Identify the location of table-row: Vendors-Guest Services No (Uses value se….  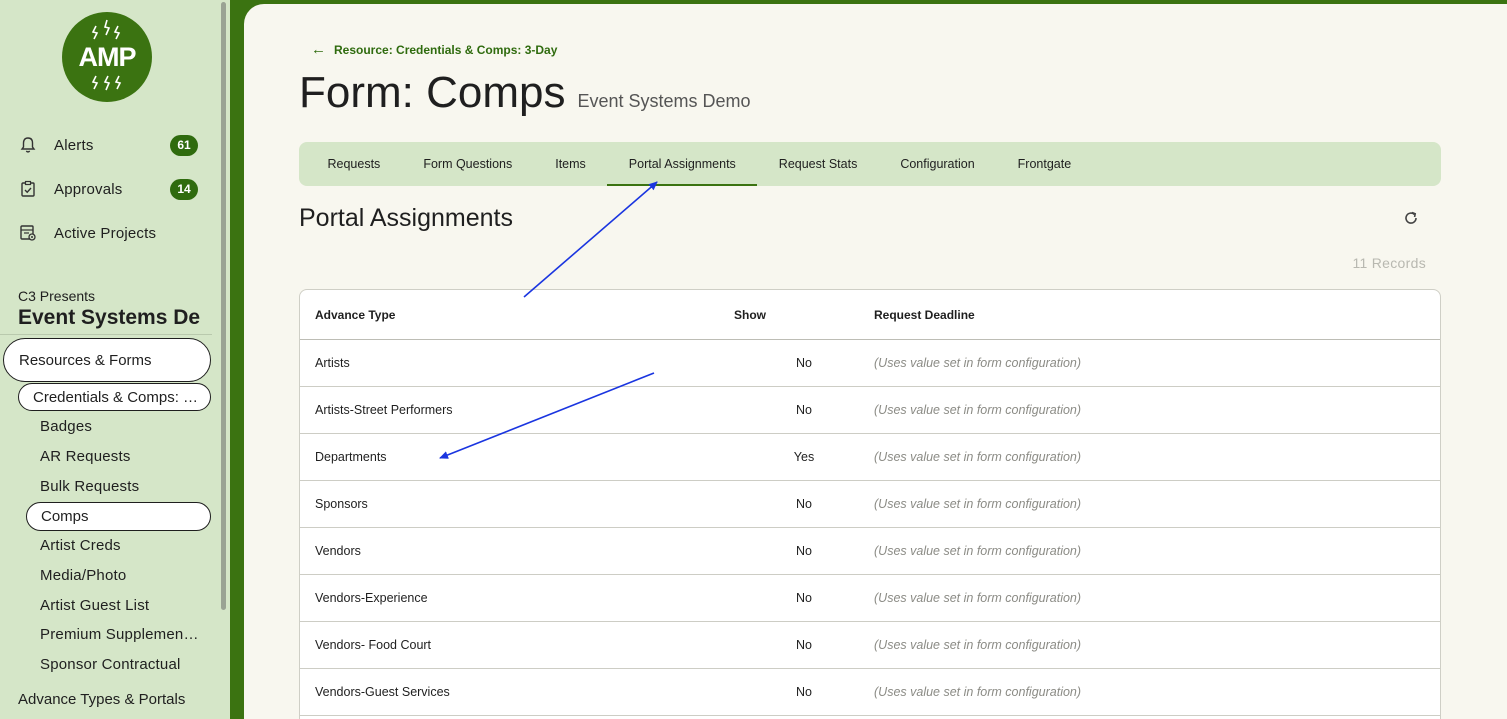
(870, 692).